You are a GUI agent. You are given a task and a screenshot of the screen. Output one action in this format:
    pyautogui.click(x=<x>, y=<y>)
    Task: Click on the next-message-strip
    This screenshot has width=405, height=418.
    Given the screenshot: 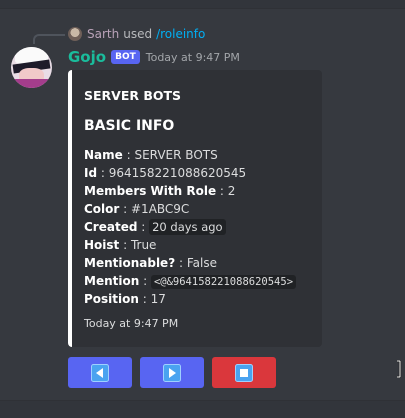 What is the action you would take?
    pyautogui.click(x=202, y=409)
    